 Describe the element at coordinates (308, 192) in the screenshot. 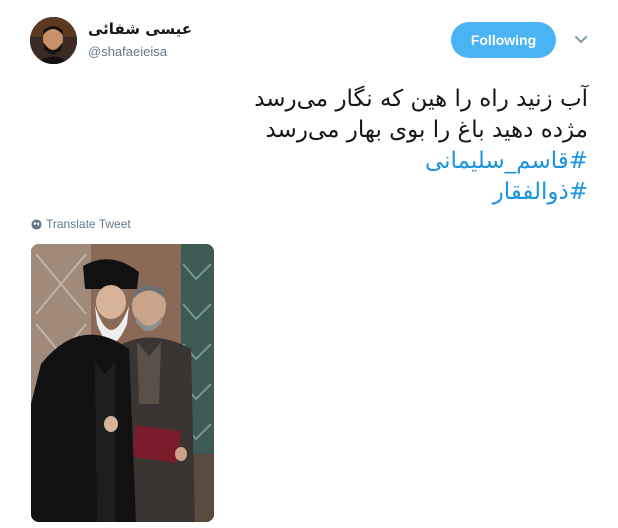

I see `hashtag-link: #ذوالفقار` at that location.